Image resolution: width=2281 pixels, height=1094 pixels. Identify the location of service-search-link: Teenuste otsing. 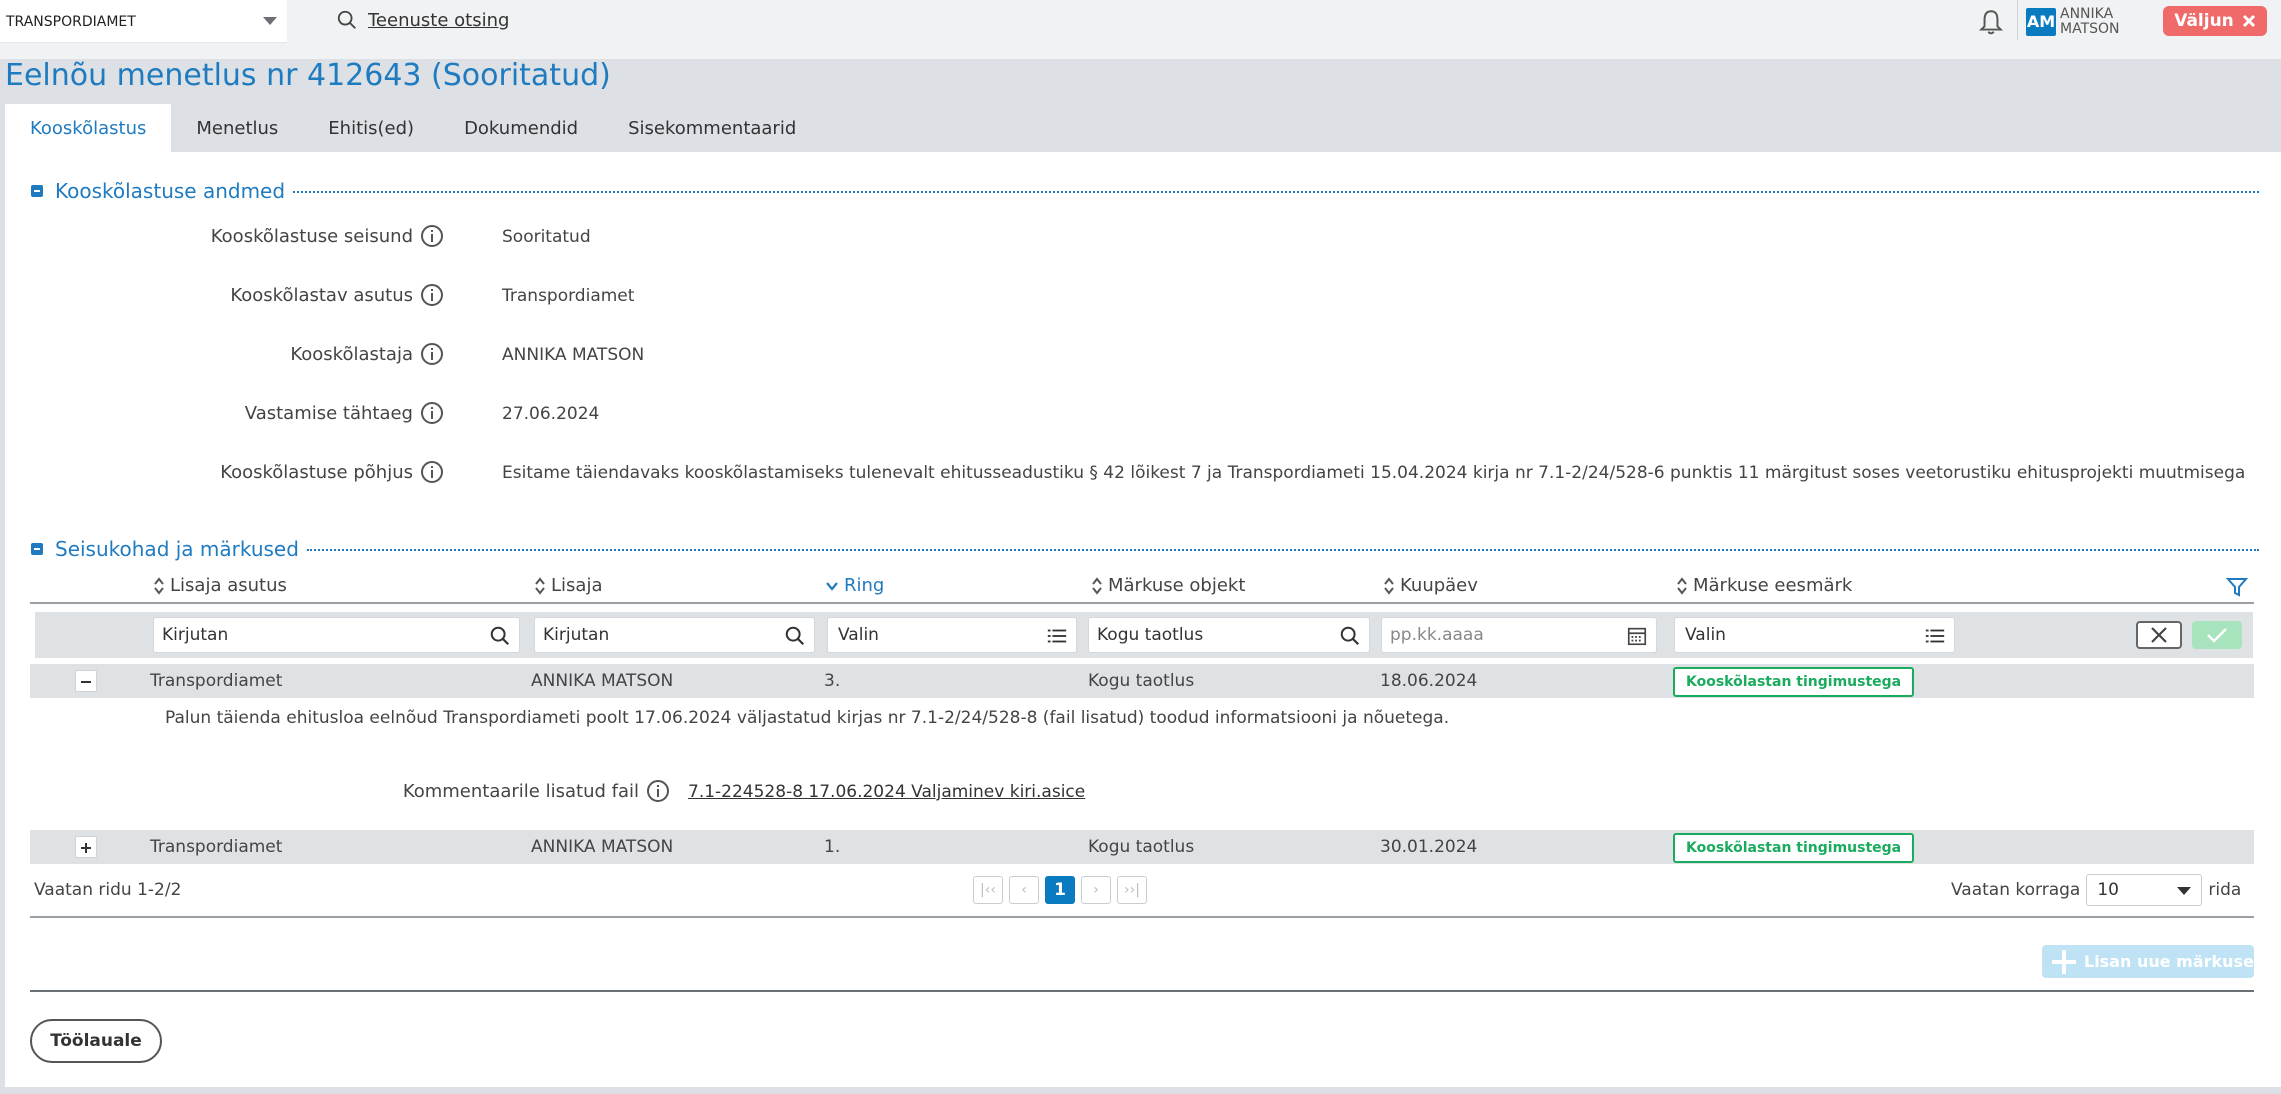
(422, 20).